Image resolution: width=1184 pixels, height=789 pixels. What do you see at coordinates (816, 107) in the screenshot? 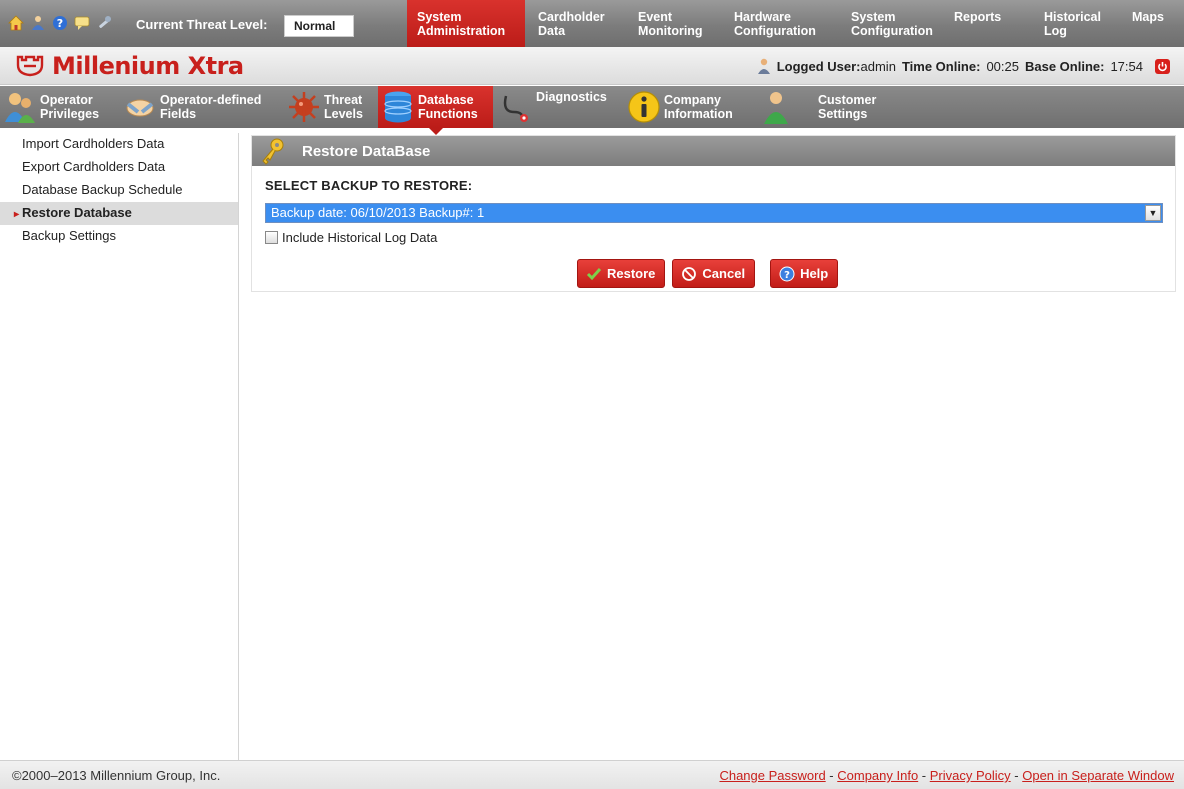
I see `subnav-customer-settings: Customer Settings` at bounding box center [816, 107].